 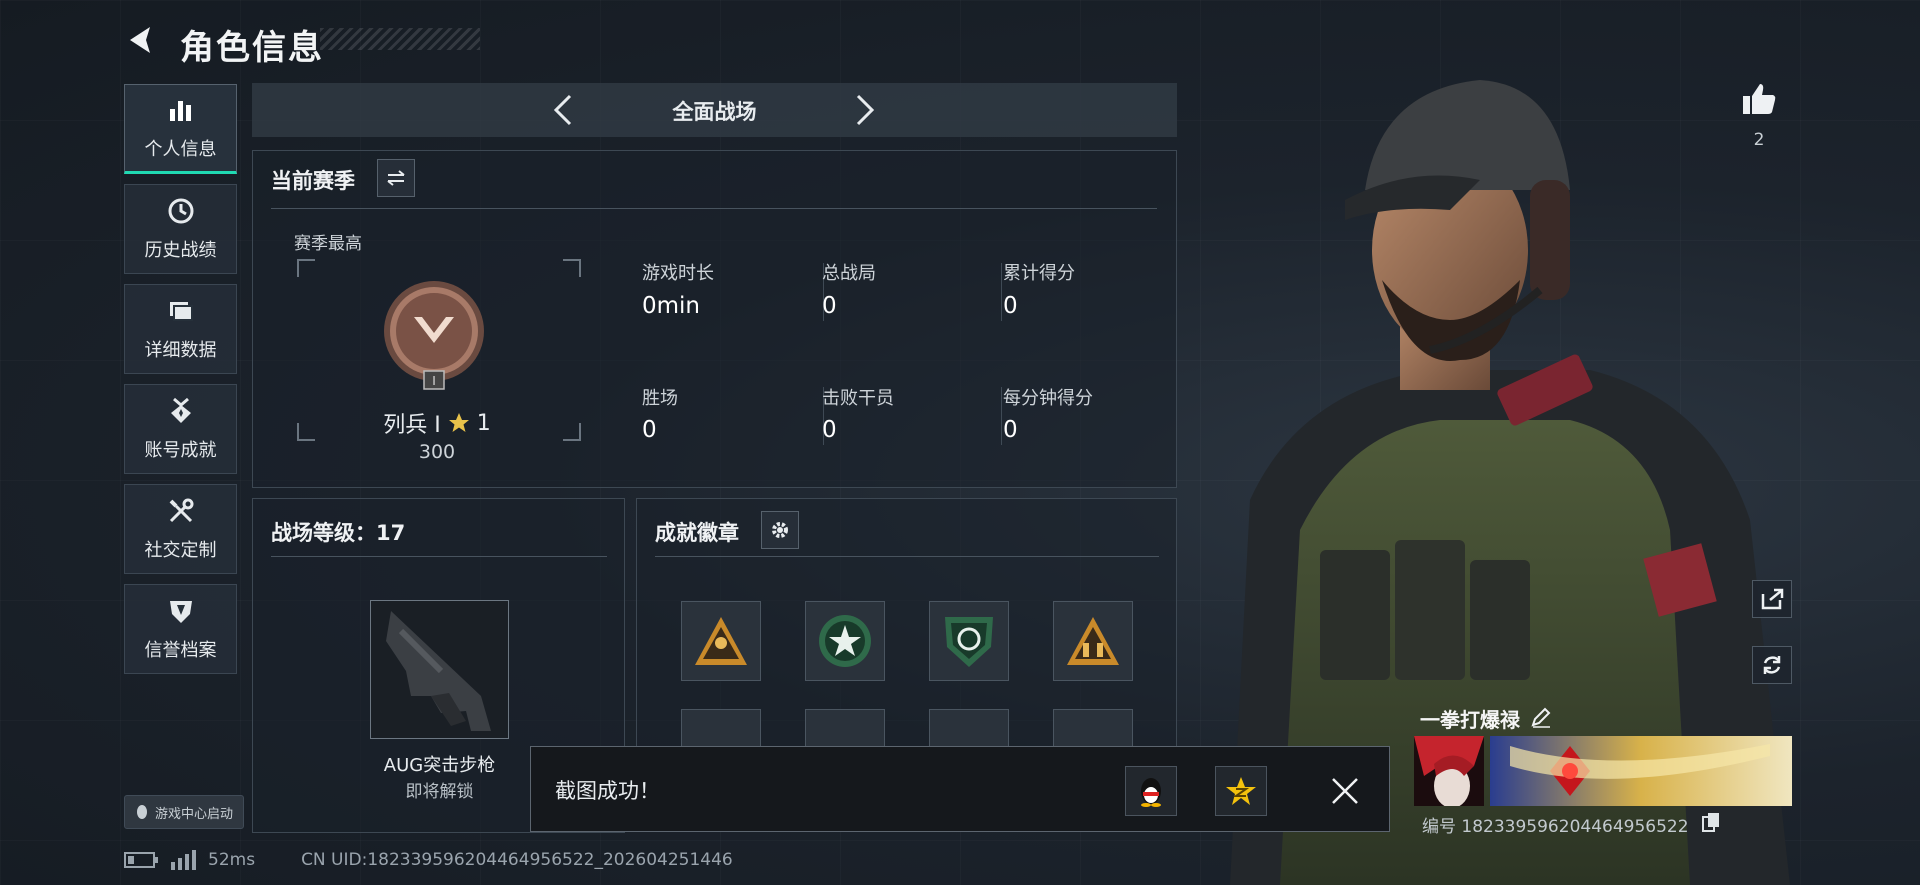 I want to click on achievement-settings-button, so click(x=780, y=530).